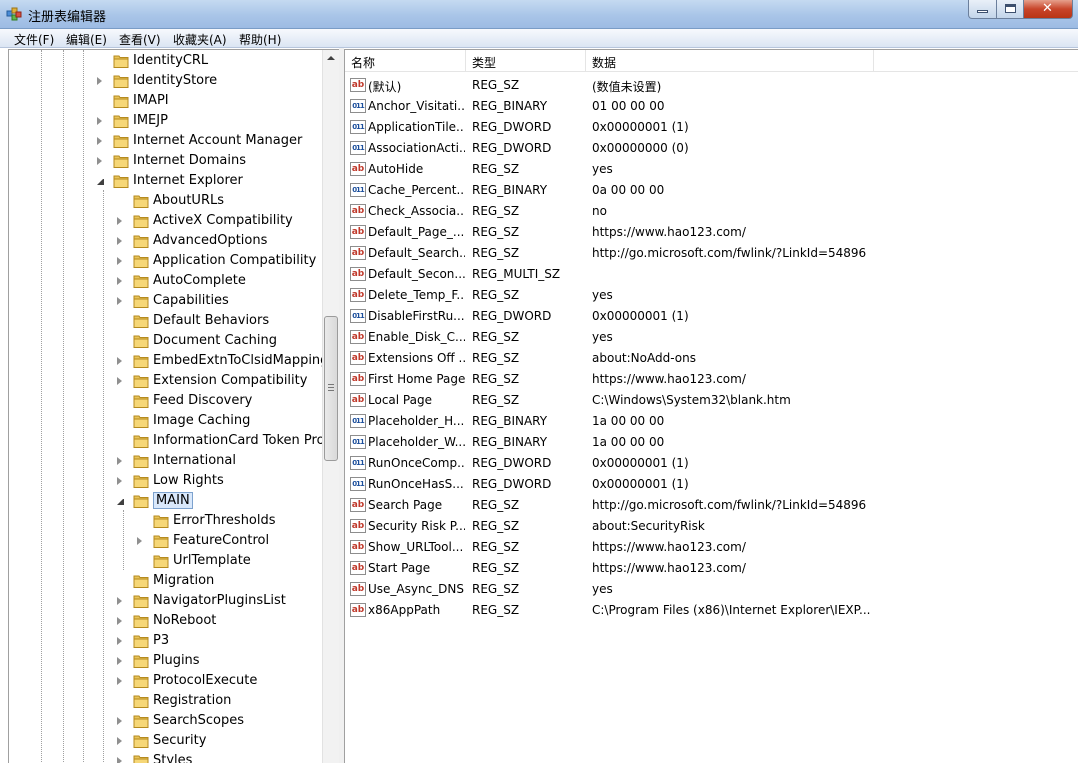 Image resolution: width=1078 pixels, height=763 pixels. I want to click on value-row: 011 Placeholder_W... REG_BINARY 1a 00 00 00, so click(711, 442).